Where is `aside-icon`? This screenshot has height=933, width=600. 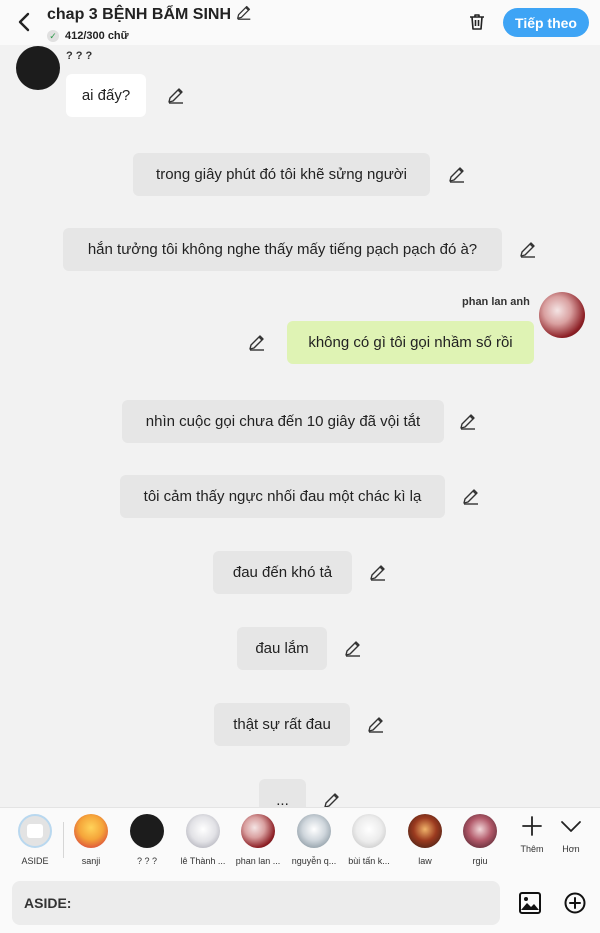 aside-icon is located at coordinates (35, 831).